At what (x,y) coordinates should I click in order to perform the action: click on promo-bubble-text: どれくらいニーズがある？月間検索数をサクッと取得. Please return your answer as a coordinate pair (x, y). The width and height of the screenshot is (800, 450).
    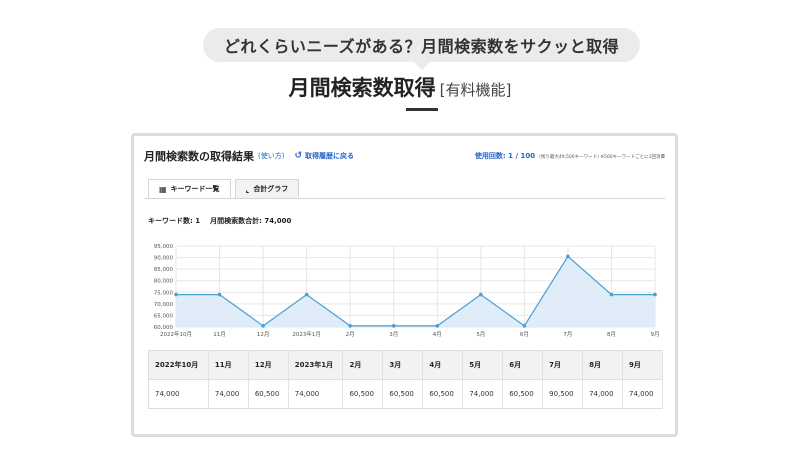
    Looking at the image, I should click on (421, 46).